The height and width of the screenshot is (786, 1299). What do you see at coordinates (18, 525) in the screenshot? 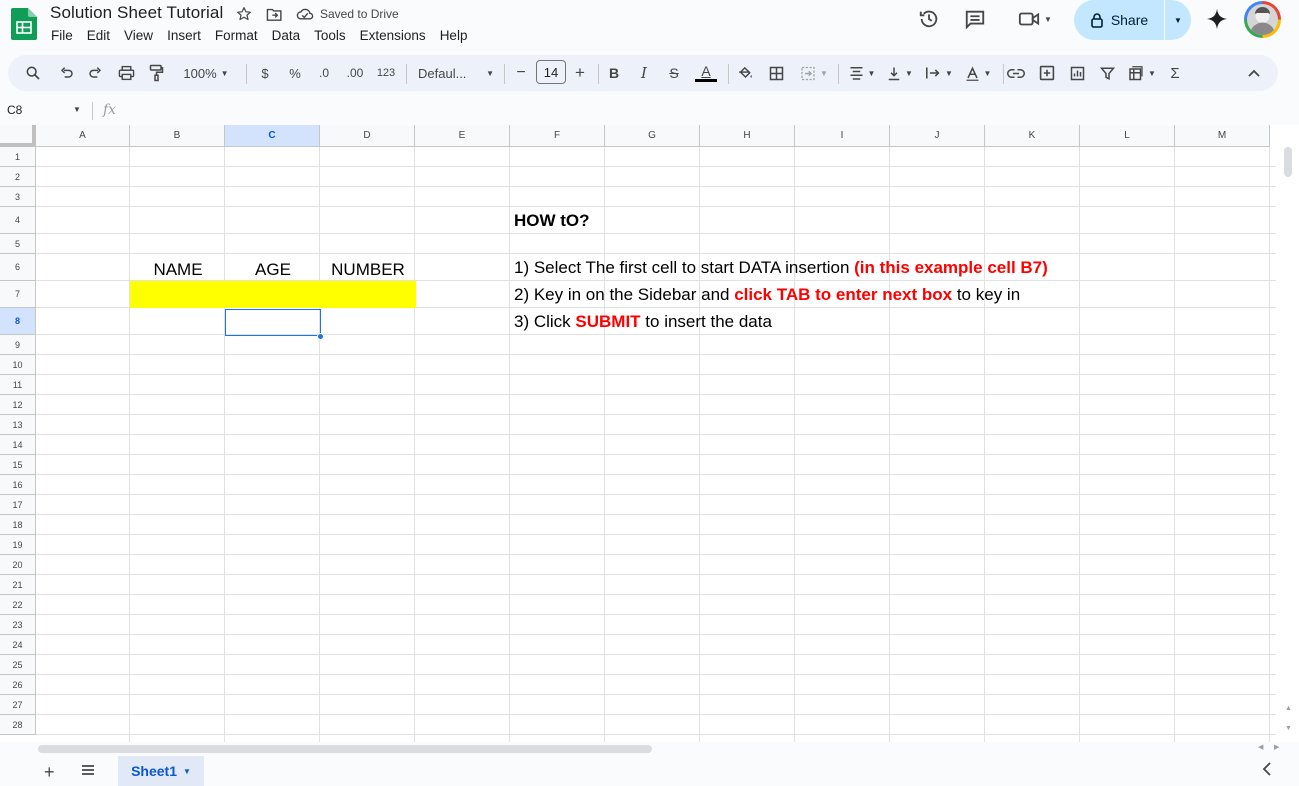
I see `row-header-18: 18` at bounding box center [18, 525].